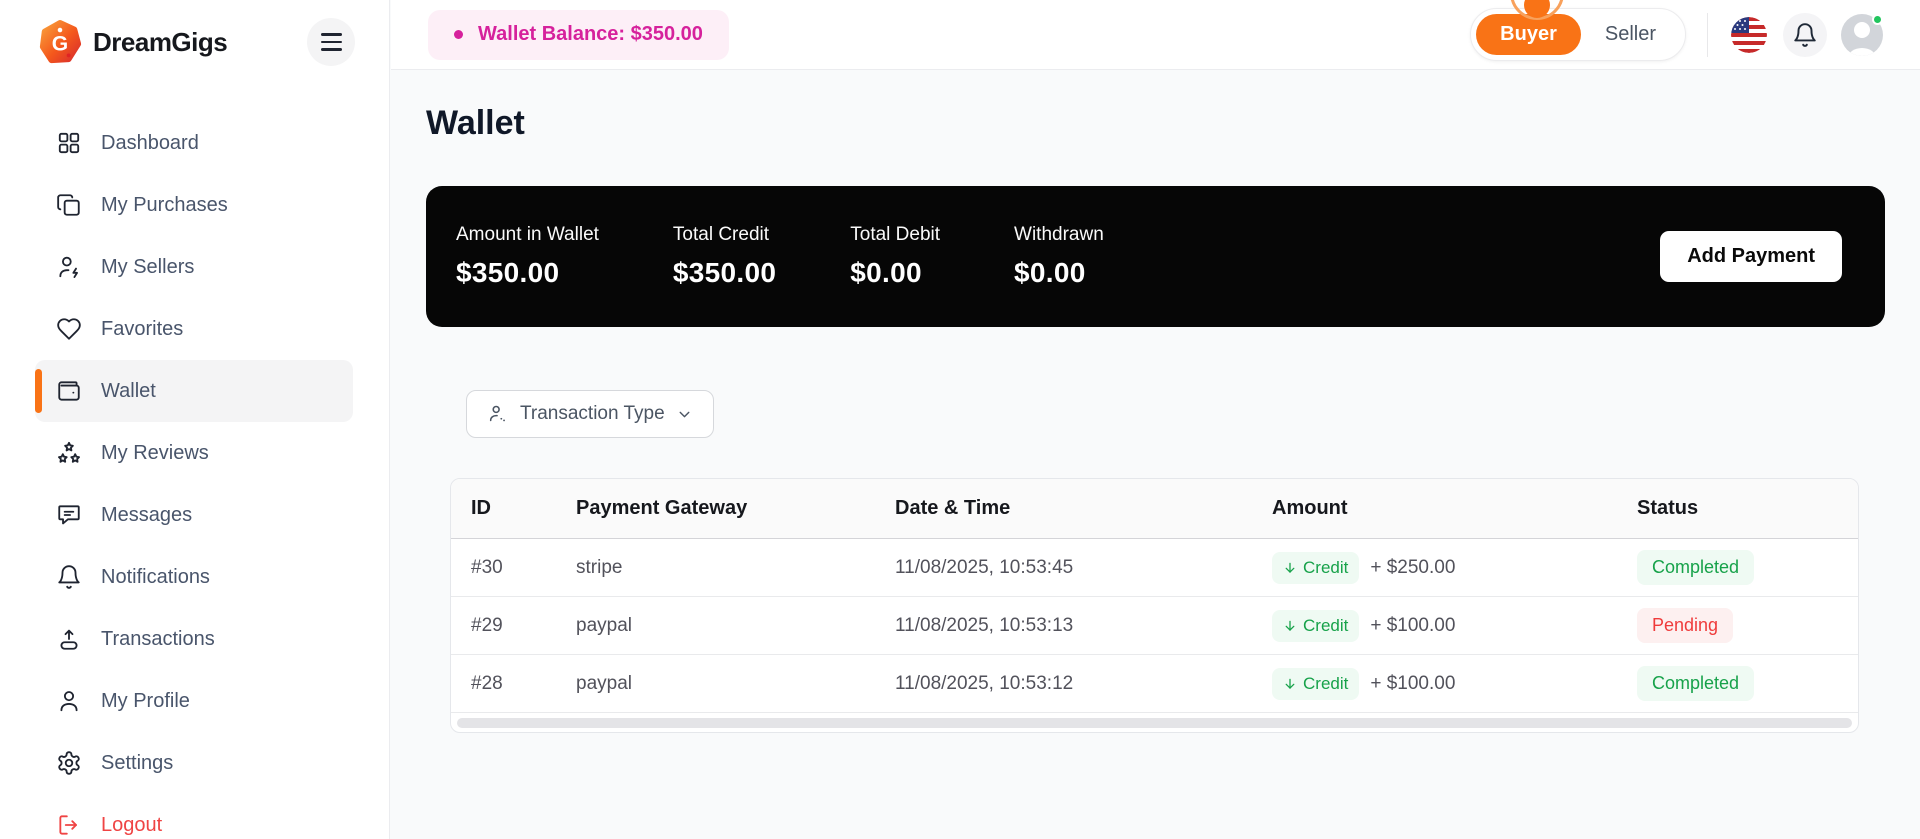  What do you see at coordinates (194, 515) in the screenshot?
I see `sidebar-item-messages: Messages` at bounding box center [194, 515].